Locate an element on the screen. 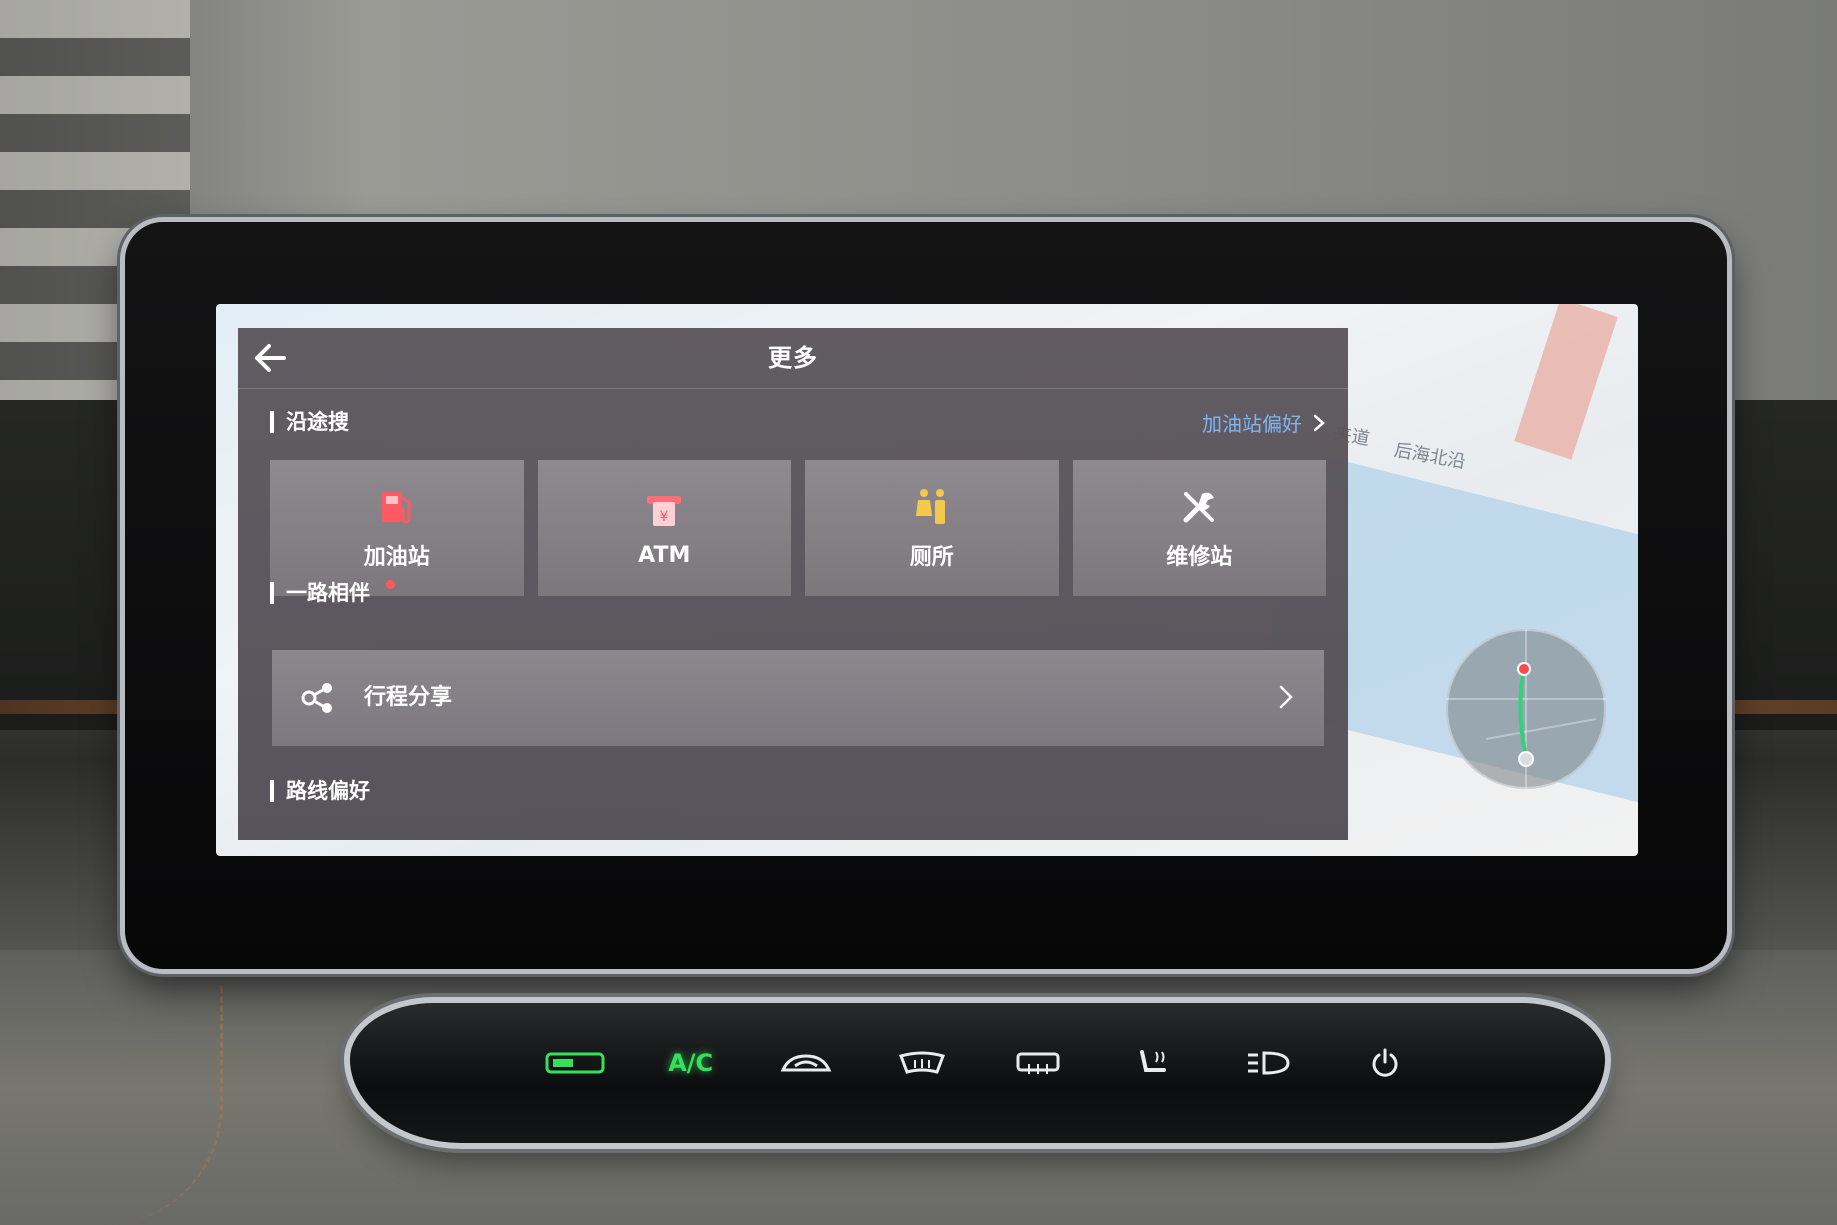 Image resolution: width=1837 pixels, height=1225 pixels. tile-label: 加油站 is located at coordinates (396, 557).